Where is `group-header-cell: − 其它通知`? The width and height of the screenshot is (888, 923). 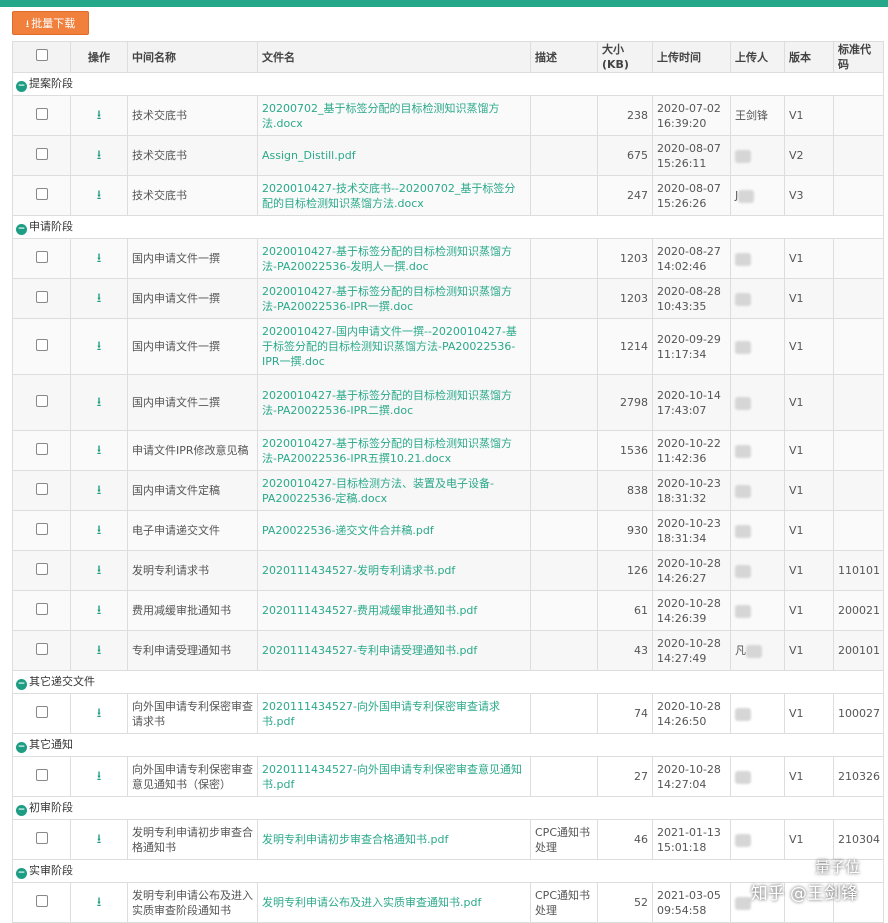
group-header-cell: − 其它通知 is located at coordinates (448, 745).